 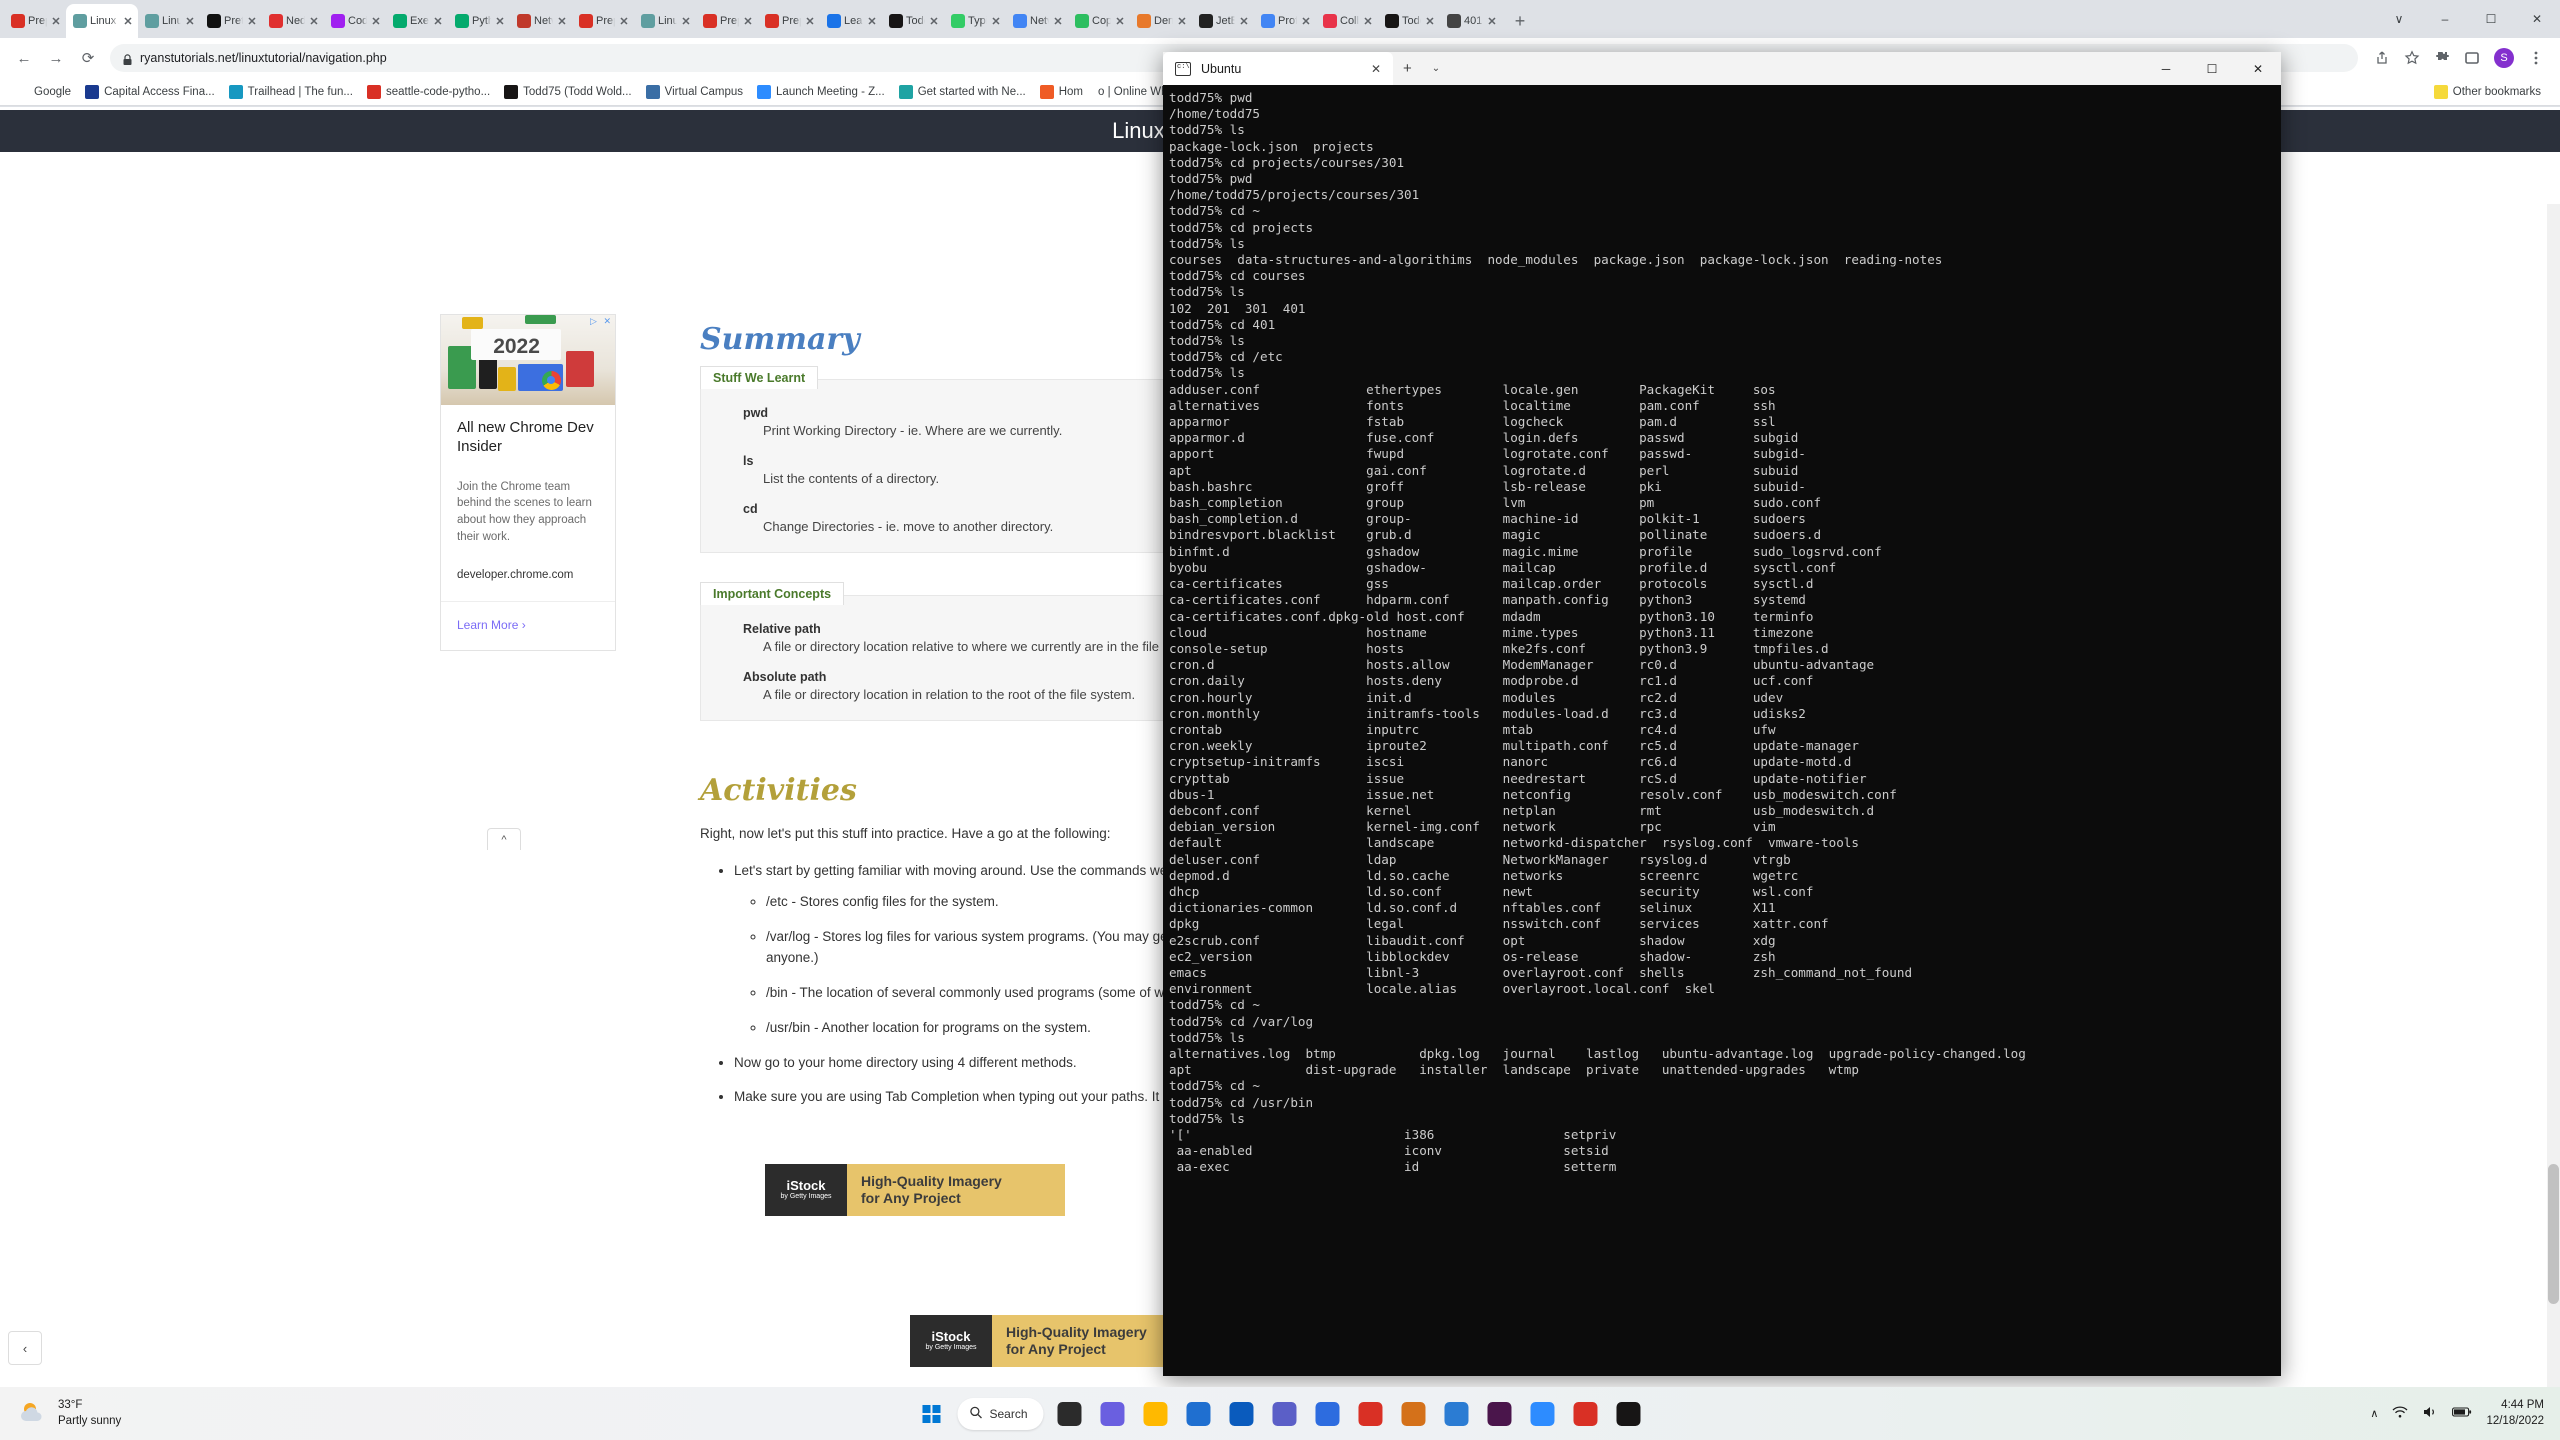 I want to click on page-scrollbar, so click(x=2553, y=795).